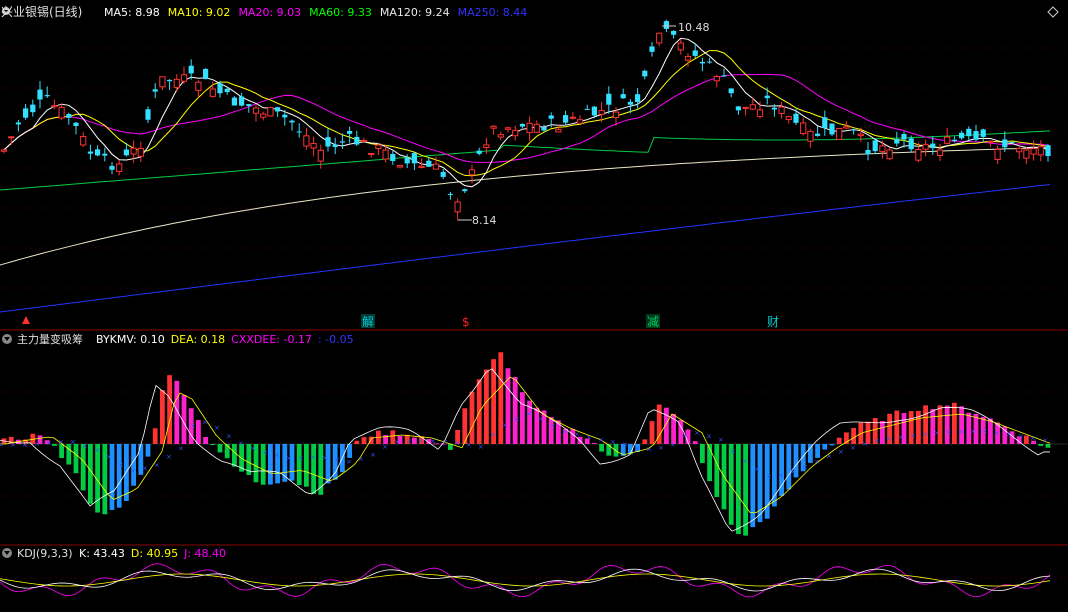 Image resolution: width=1068 pixels, height=612 pixels. I want to click on marker-dollar: $, so click(466, 322).